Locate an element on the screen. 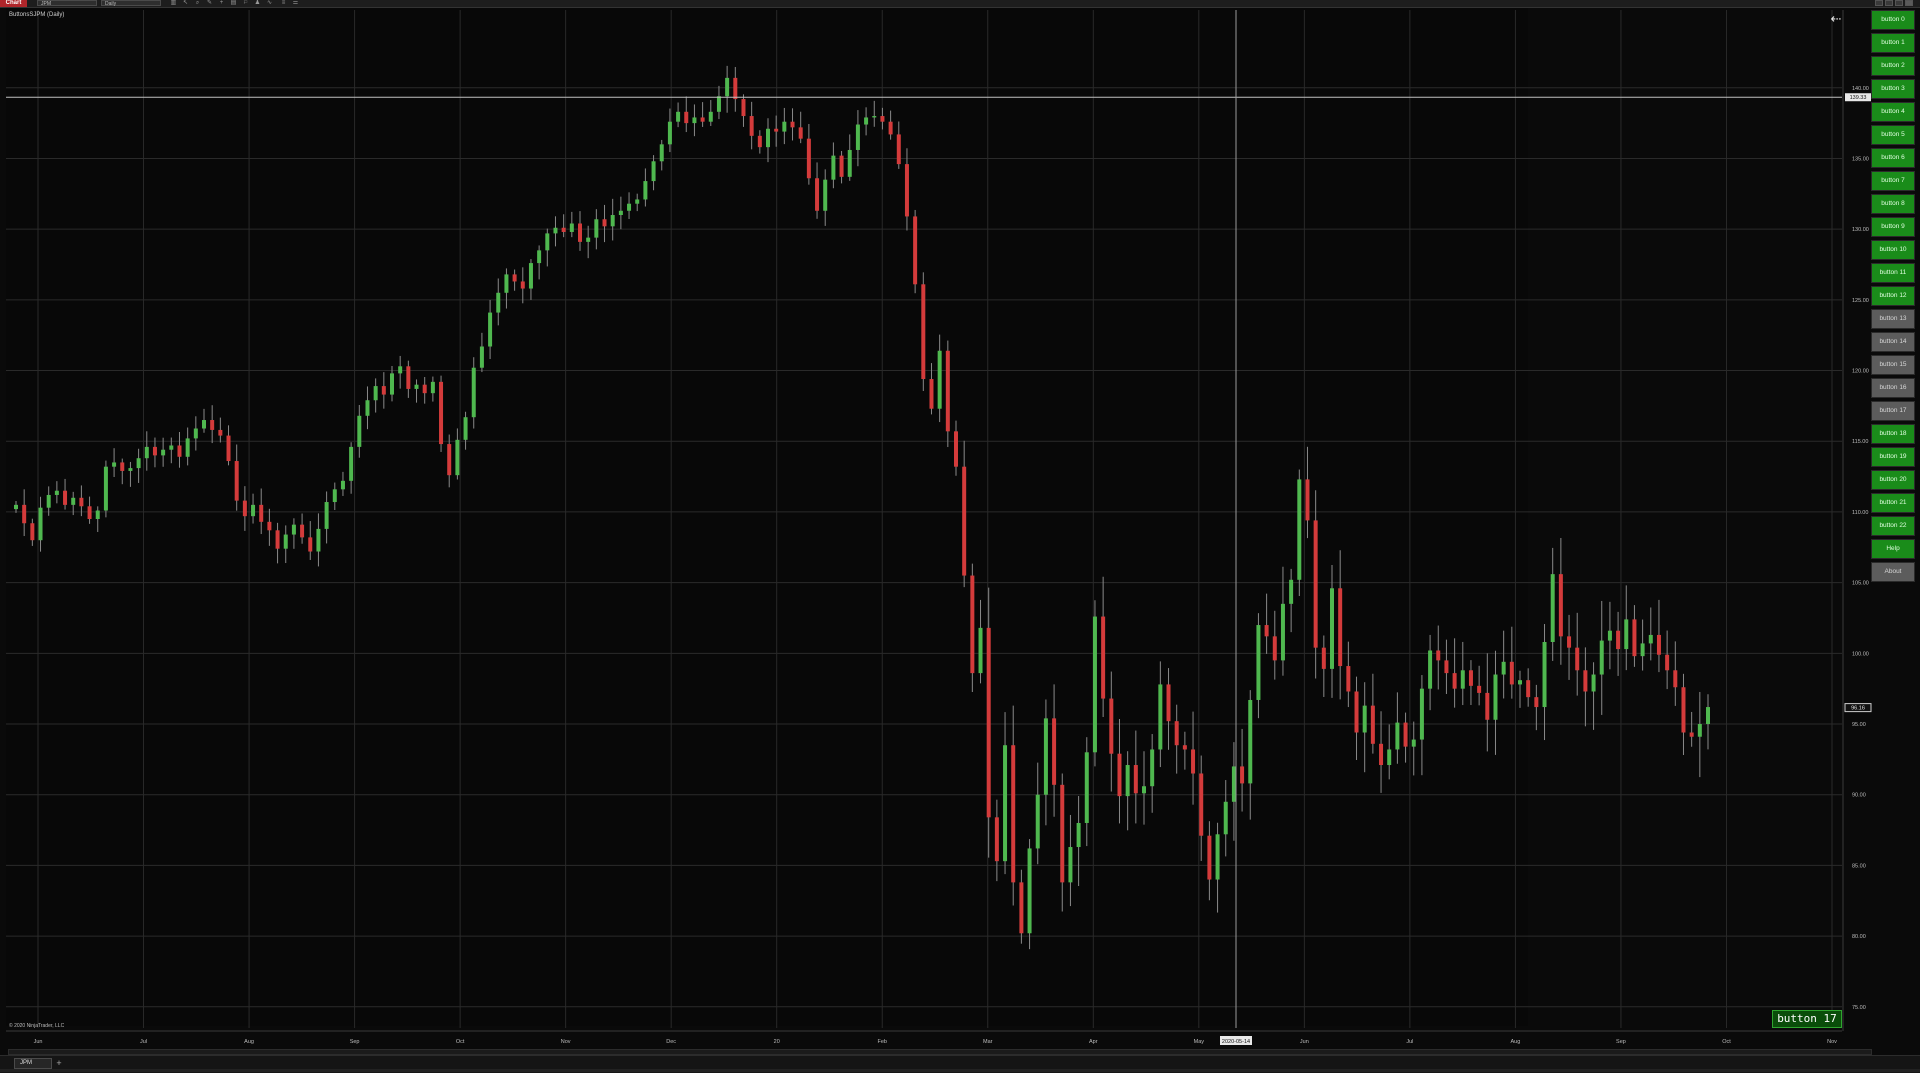 The image size is (1920, 1073). button-12-button: button 12 is located at coordinates (1893, 296).